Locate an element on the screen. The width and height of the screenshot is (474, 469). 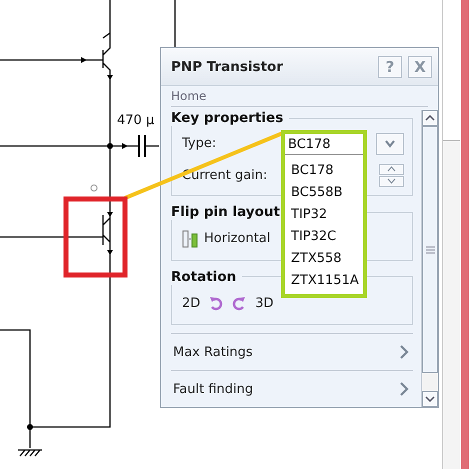
dropdown-option: BC178 is located at coordinates (324, 170).